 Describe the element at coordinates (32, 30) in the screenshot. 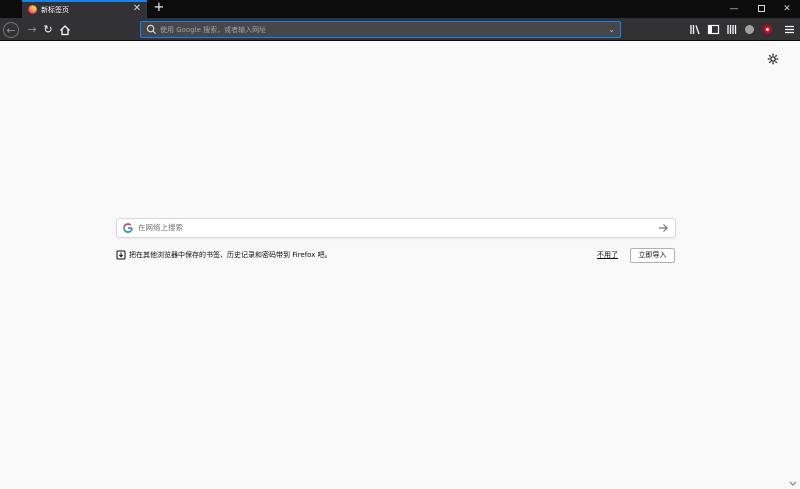

I see `forward-icon: →` at that location.